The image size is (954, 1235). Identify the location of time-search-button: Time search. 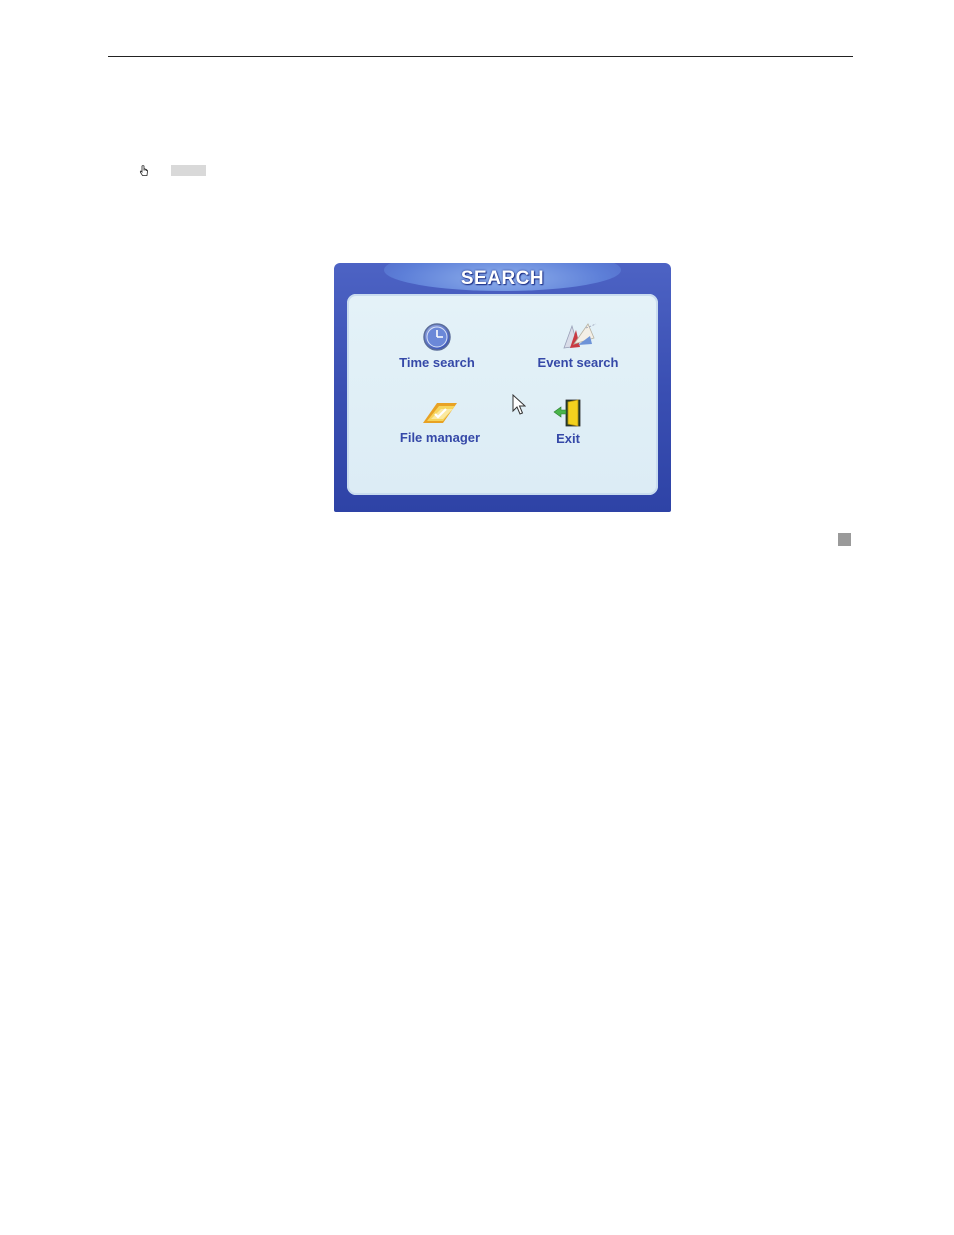
(437, 346).